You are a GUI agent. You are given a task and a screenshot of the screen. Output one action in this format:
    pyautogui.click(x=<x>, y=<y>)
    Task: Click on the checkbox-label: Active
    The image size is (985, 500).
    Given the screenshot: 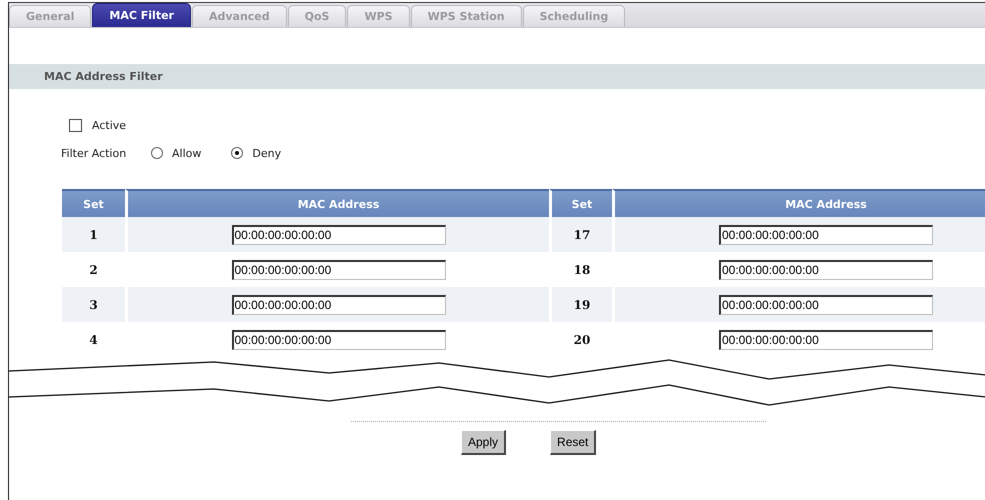 What is the action you would take?
    pyautogui.click(x=109, y=125)
    